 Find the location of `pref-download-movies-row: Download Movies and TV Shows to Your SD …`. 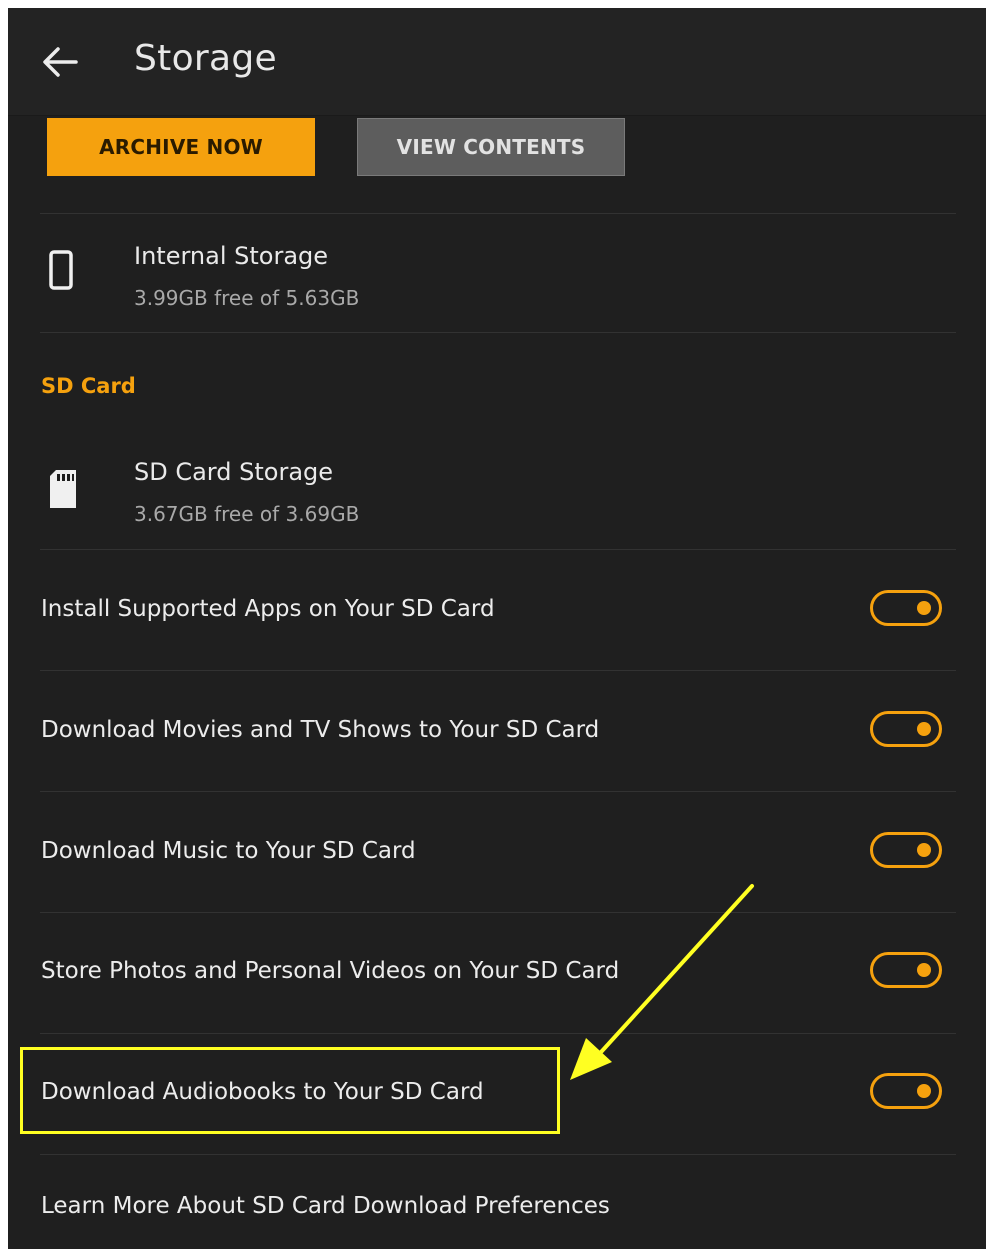

pref-download-movies-row: Download Movies and TV Shows to Your SD … is located at coordinates (497, 730).